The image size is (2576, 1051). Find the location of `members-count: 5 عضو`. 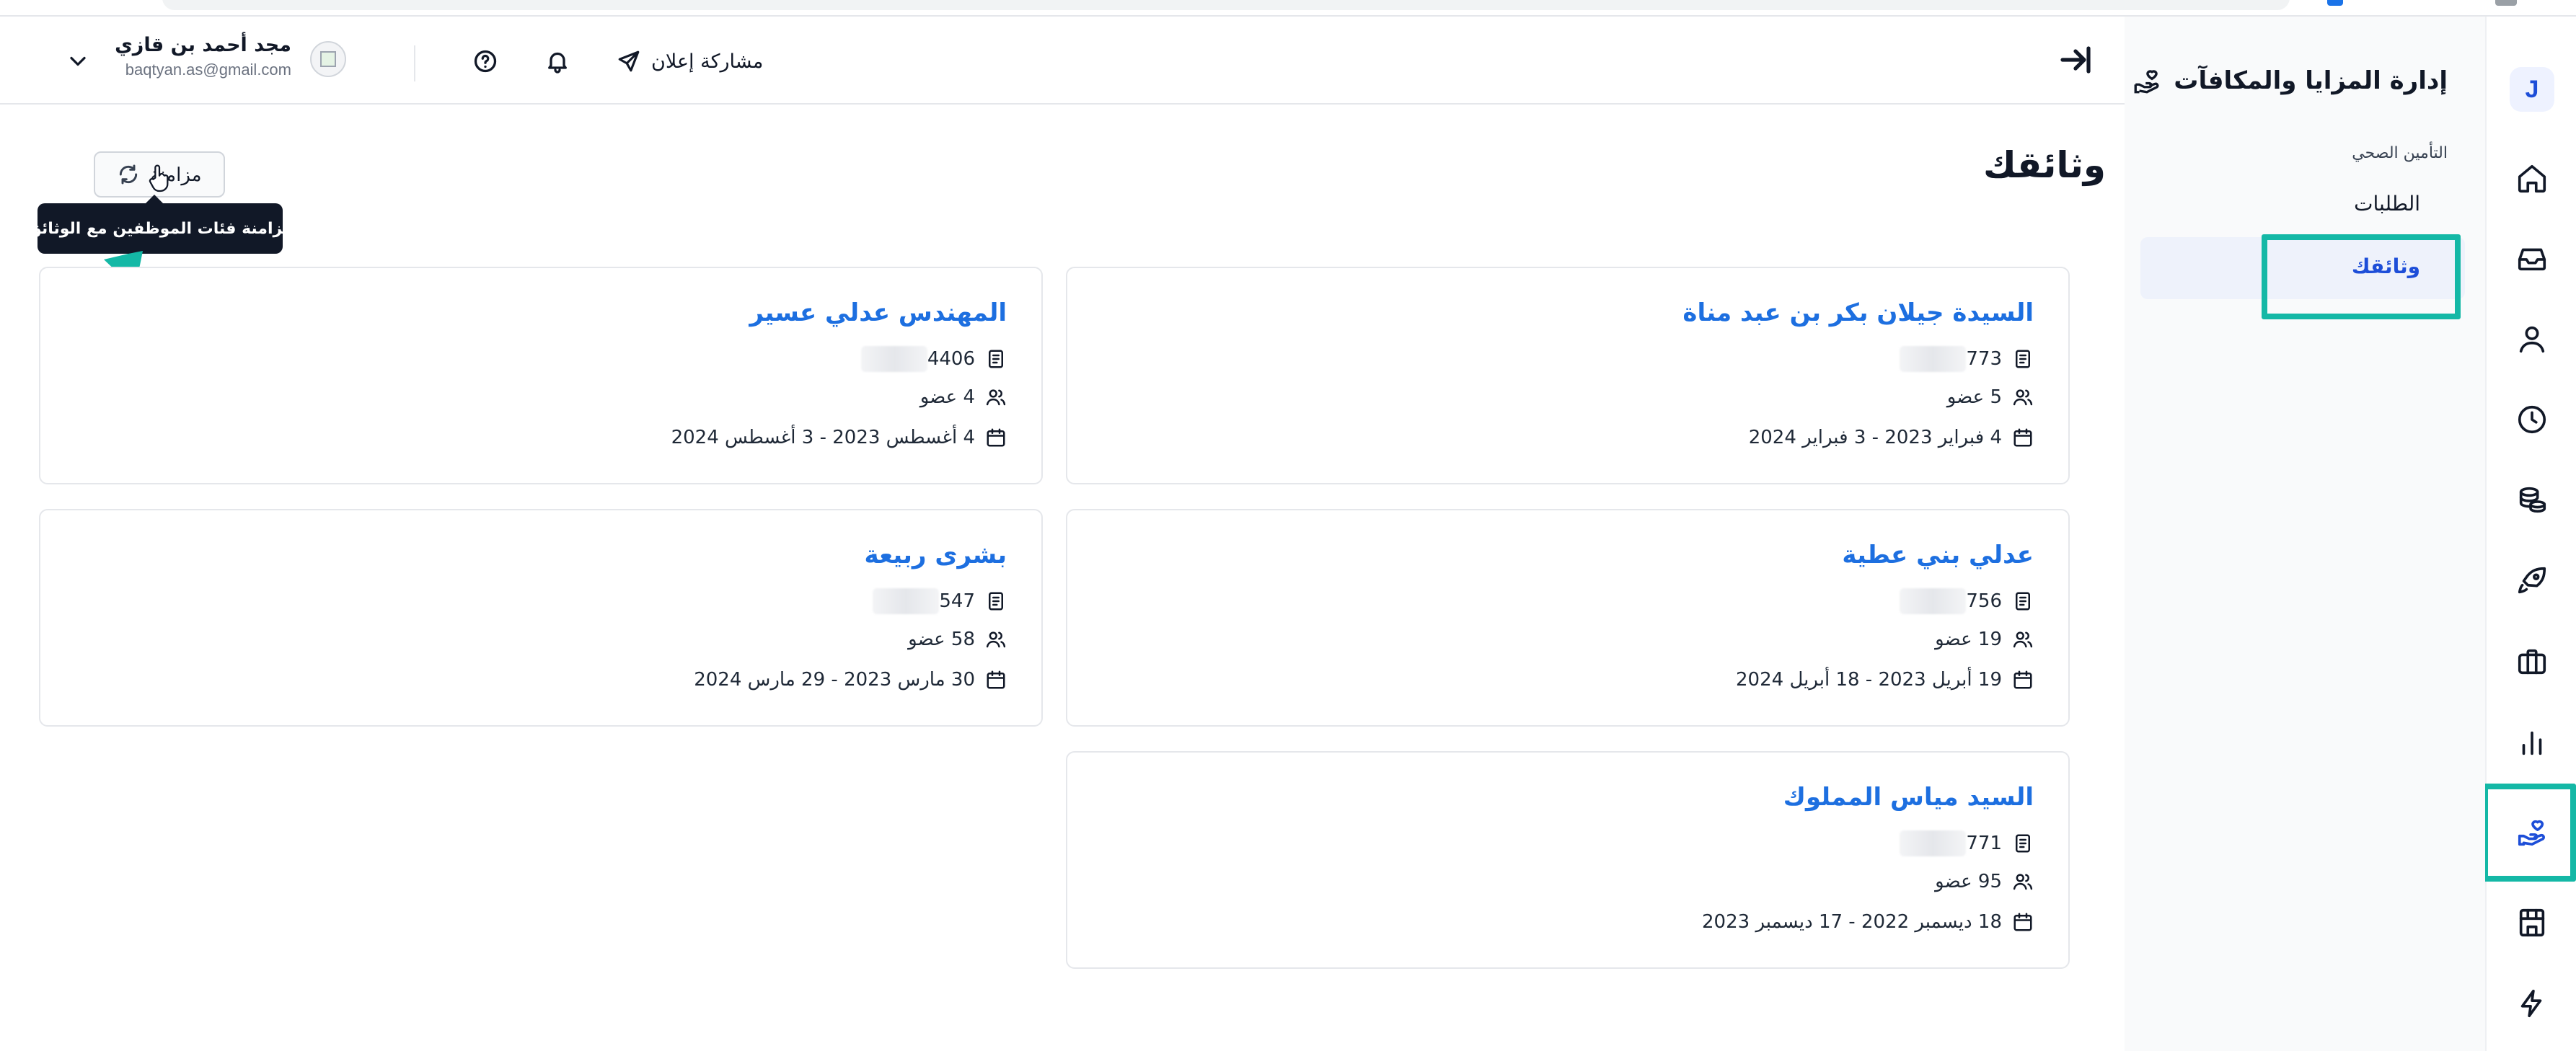

members-count: 5 عضو is located at coordinates (1974, 397).